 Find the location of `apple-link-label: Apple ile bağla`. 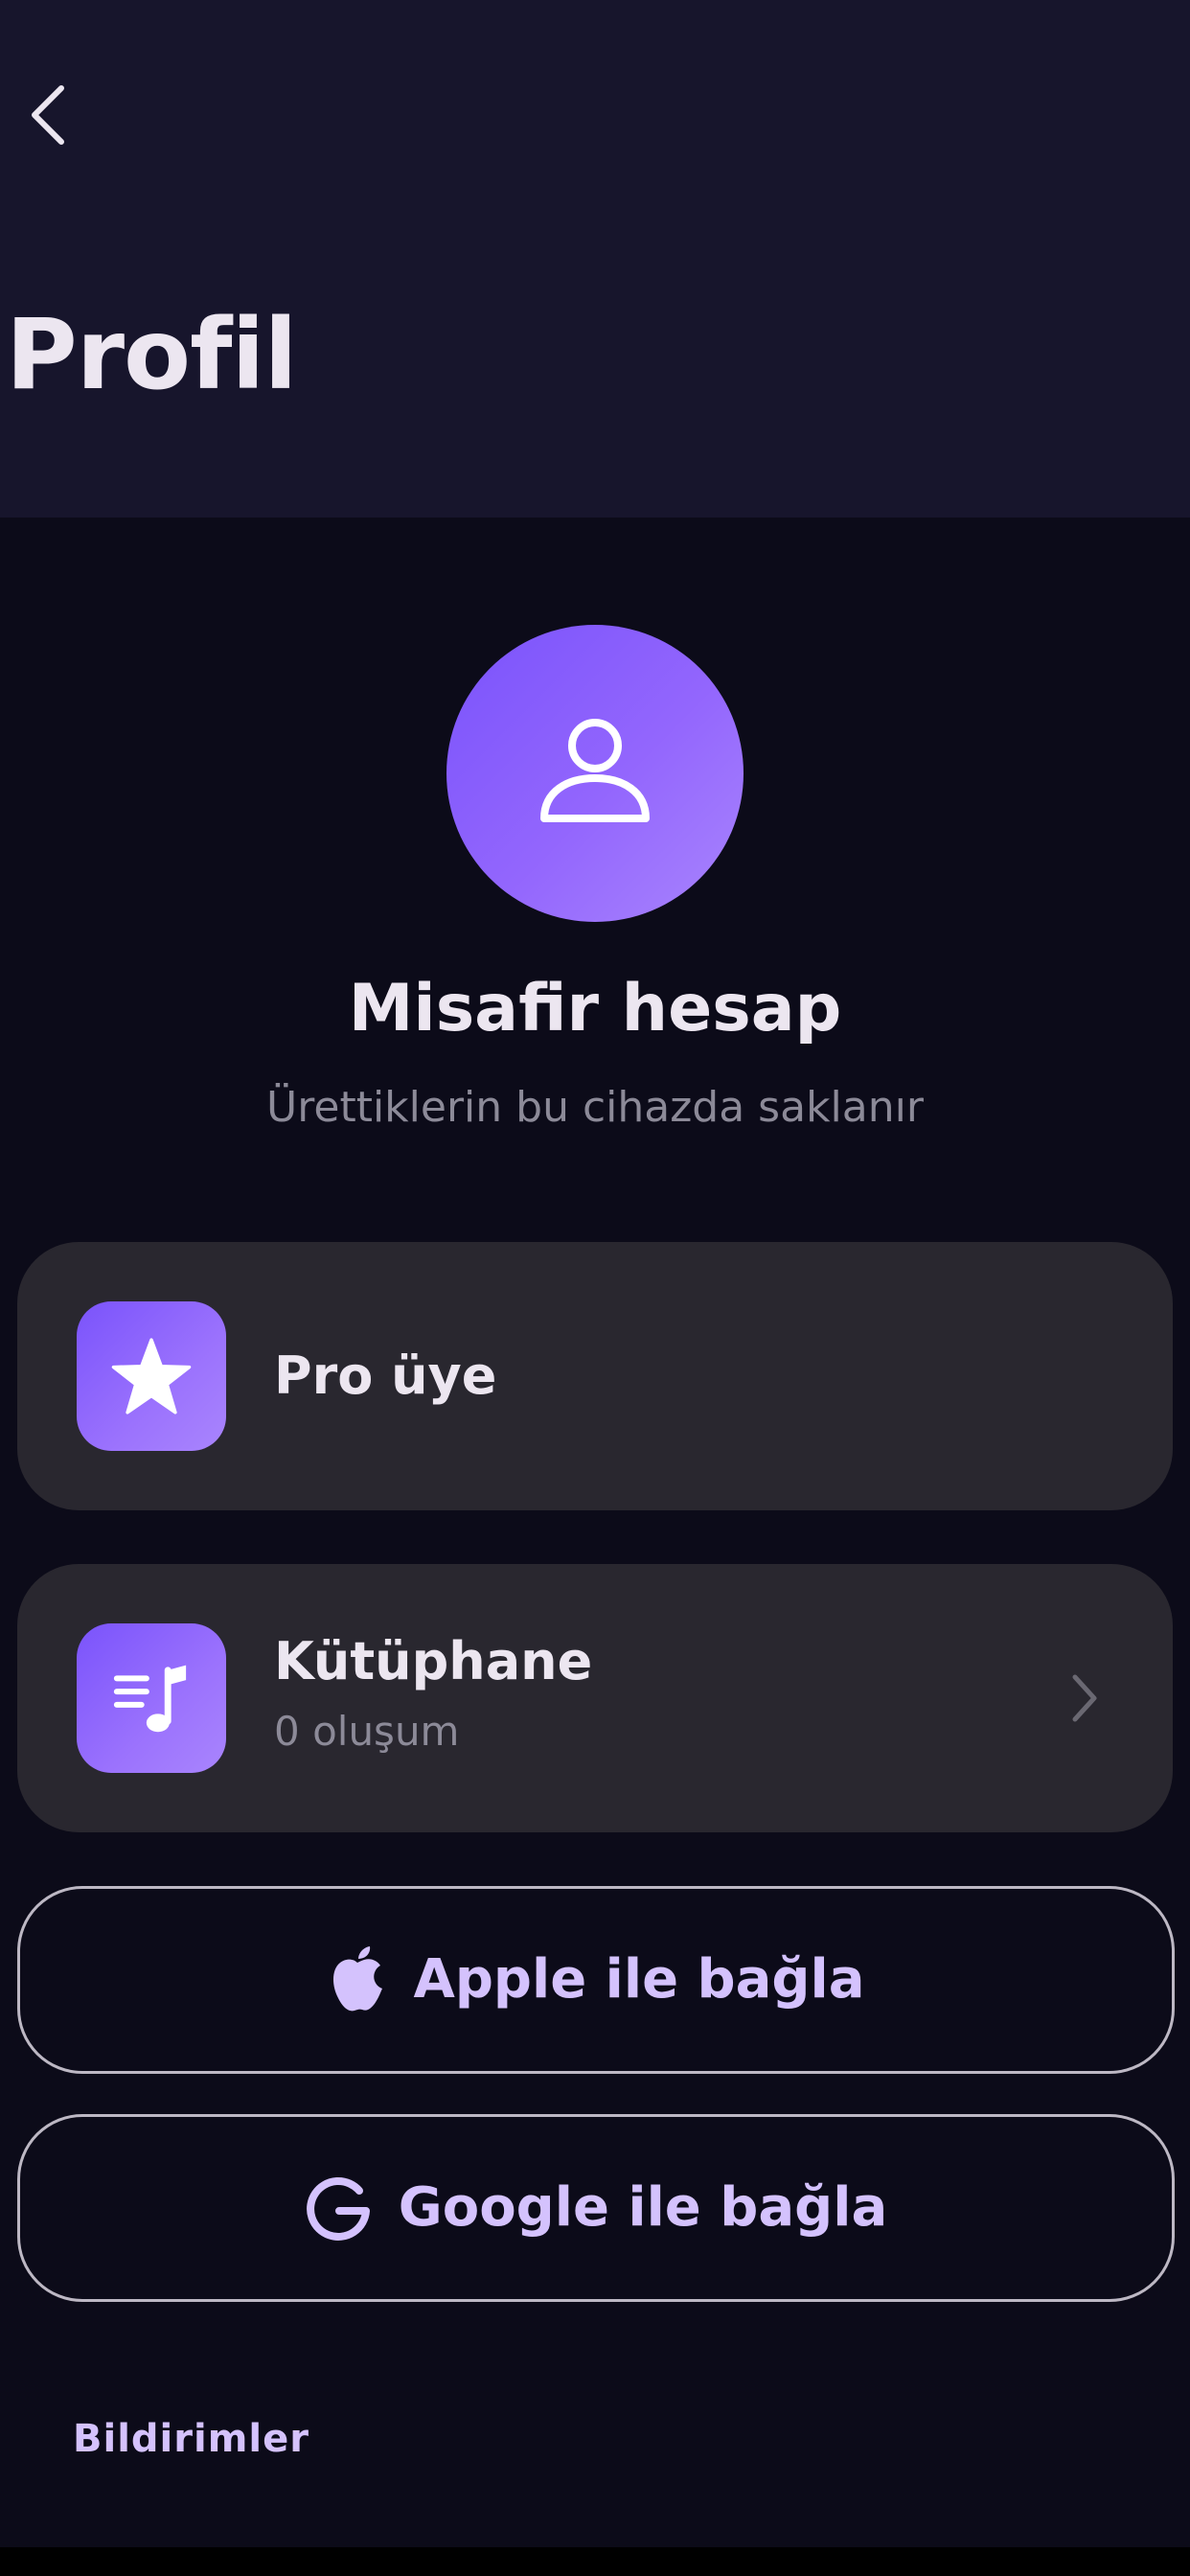

apple-link-label: Apple ile bağla is located at coordinates (639, 1980).